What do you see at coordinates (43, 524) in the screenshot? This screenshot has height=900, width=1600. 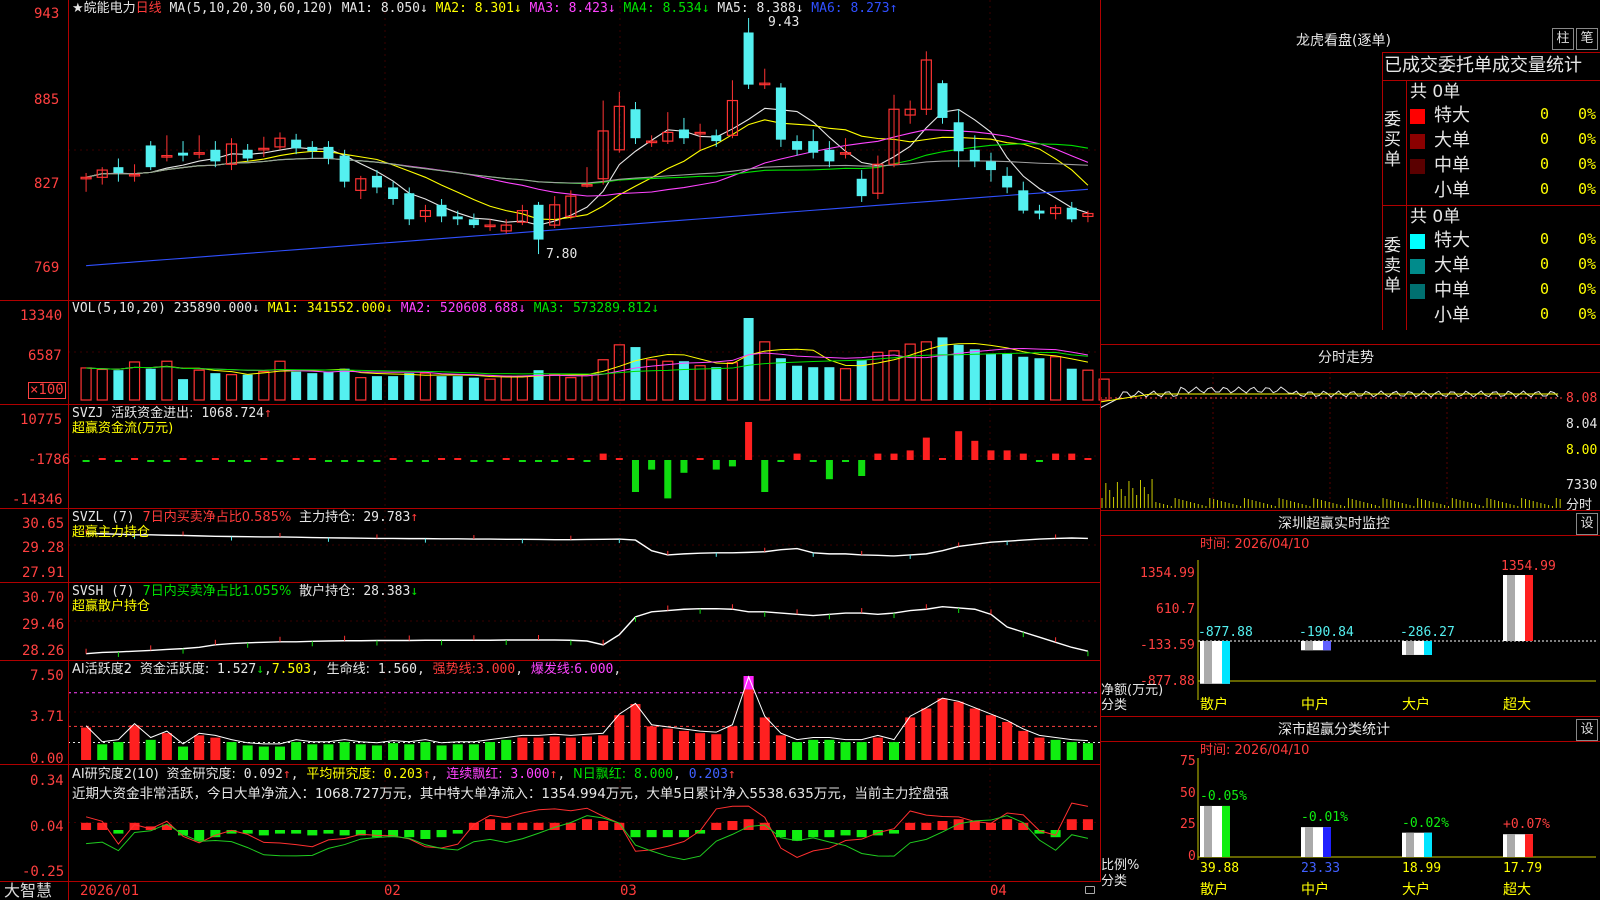 I see `svzl-tick-0: 30.65` at bounding box center [43, 524].